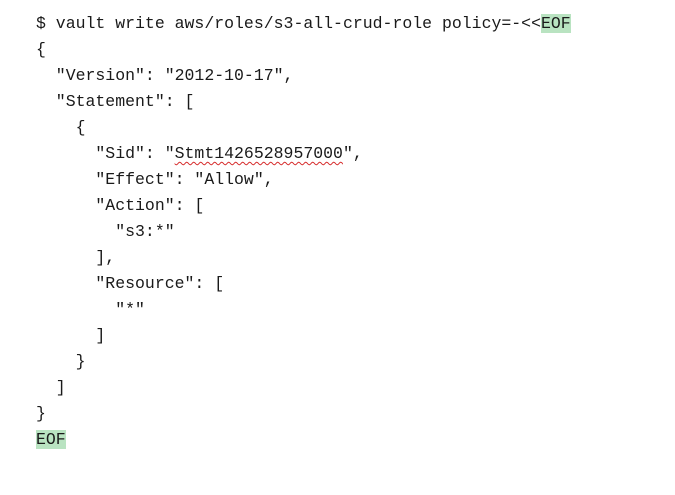  I want to click on code-line-statement-brace-close: }, so click(61, 361).